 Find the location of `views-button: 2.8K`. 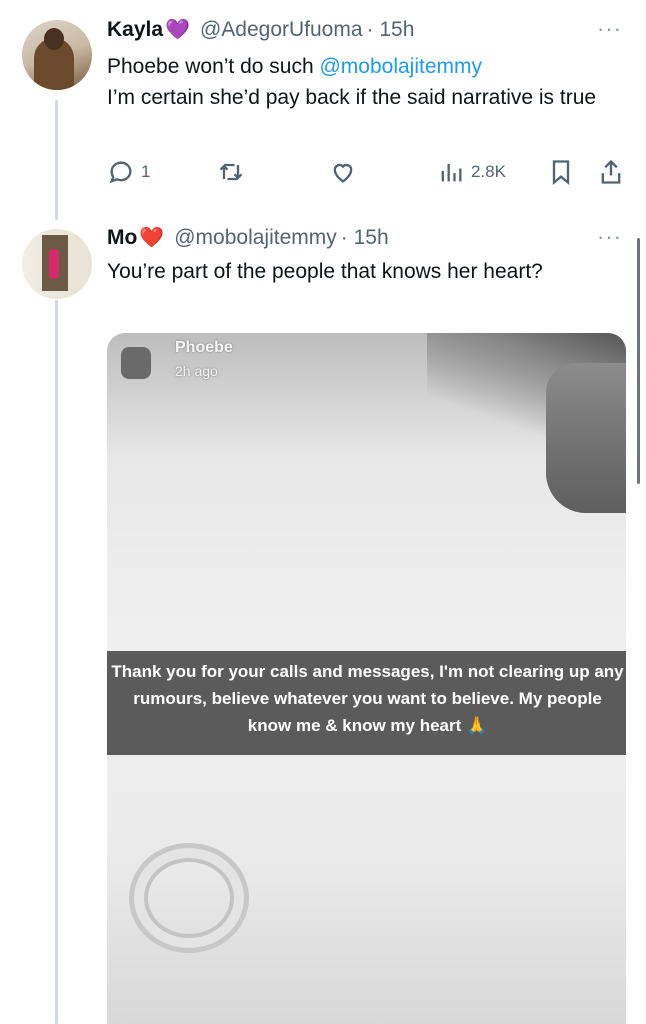

views-button: 2.8K is located at coordinates (471, 172).